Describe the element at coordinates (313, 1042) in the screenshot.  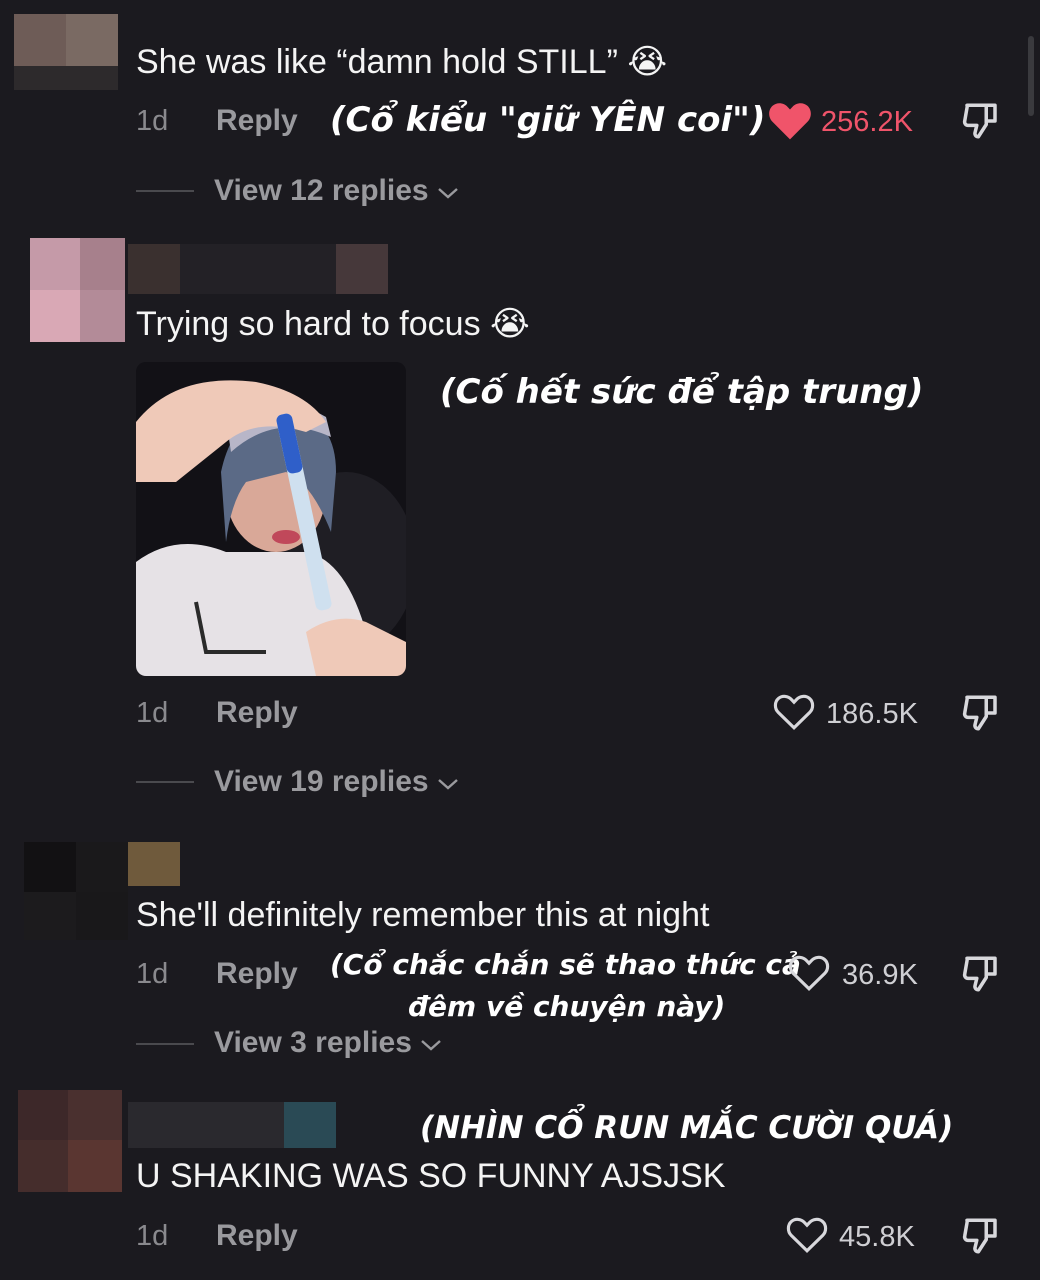
I see `view-replies-label: View 3 replies` at that location.